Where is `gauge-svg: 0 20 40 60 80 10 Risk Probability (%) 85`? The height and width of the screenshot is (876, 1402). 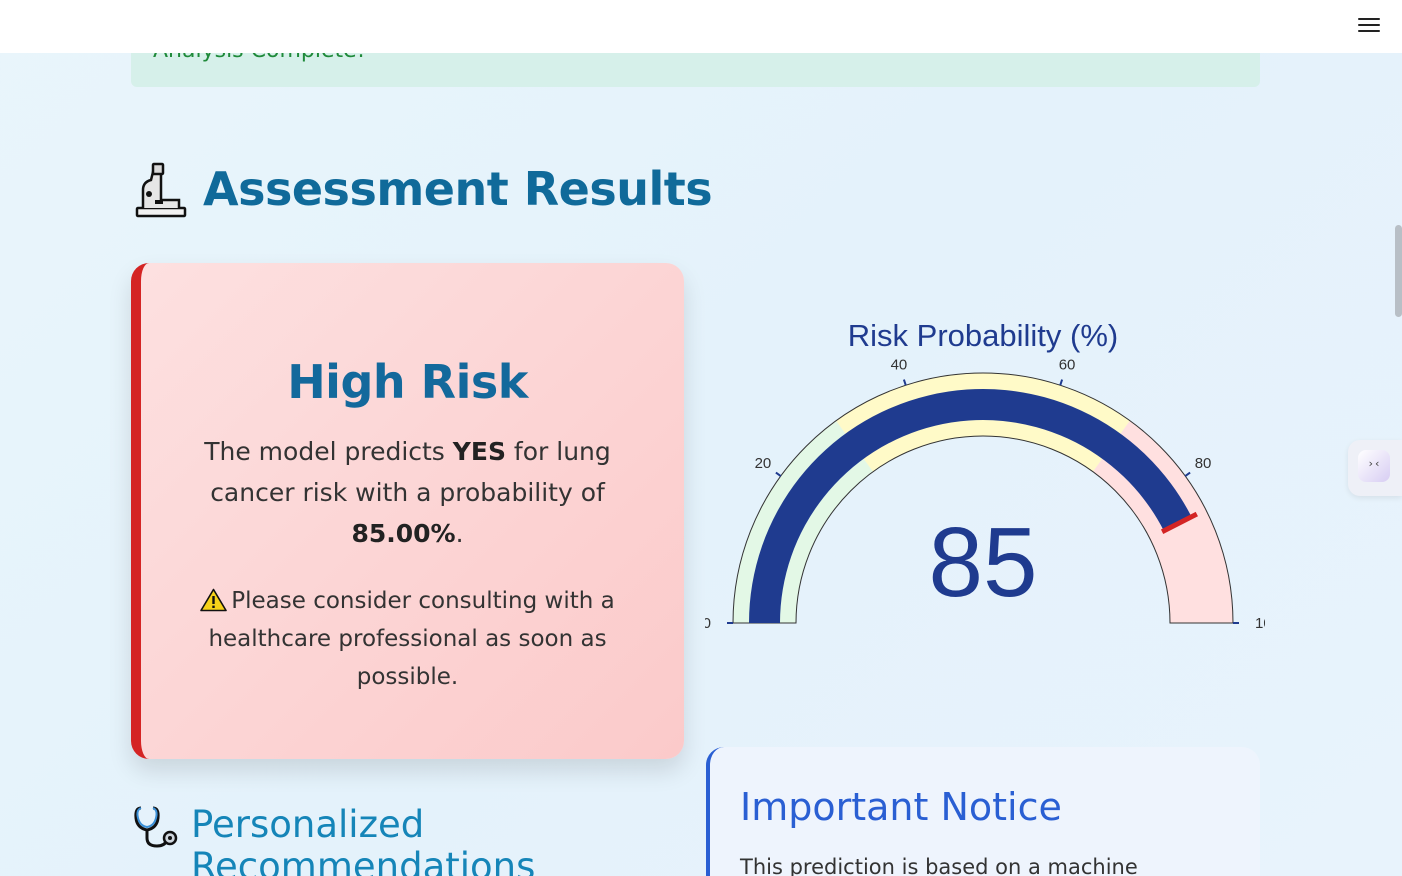
gauge-svg: 0 20 40 60 80 10 Risk Probability (%) 85 is located at coordinates (987, 475).